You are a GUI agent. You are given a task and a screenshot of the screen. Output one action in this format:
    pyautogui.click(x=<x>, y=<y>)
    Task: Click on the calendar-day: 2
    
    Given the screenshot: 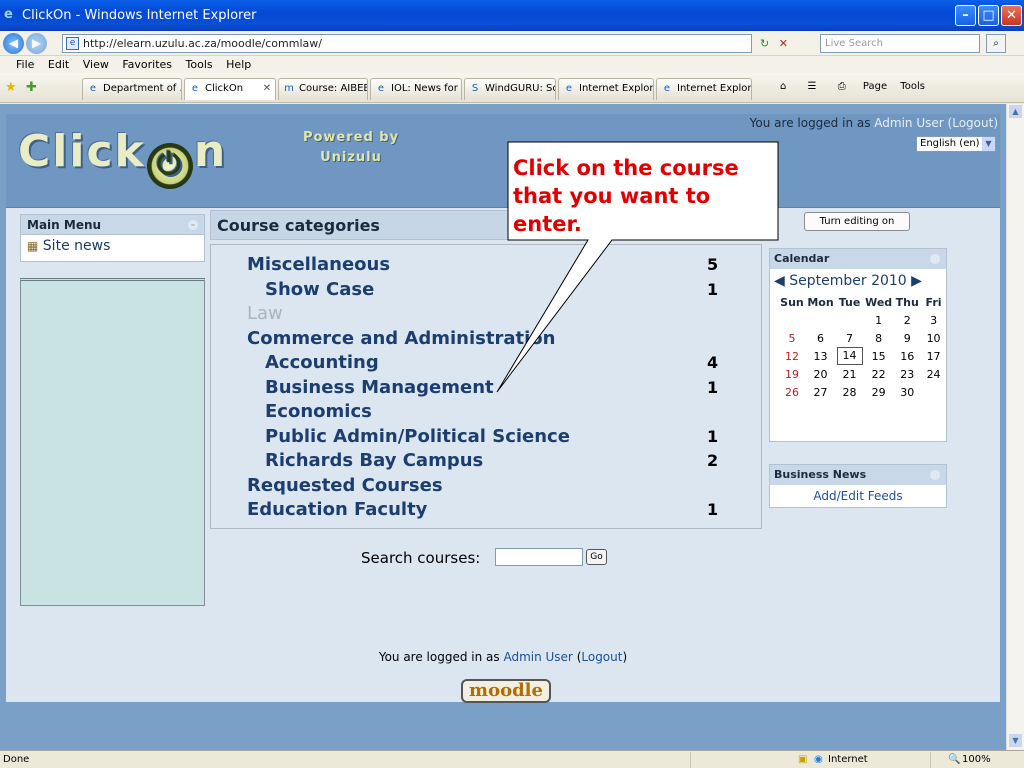 What is the action you would take?
    pyautogui.click(x=907, y=320)
    